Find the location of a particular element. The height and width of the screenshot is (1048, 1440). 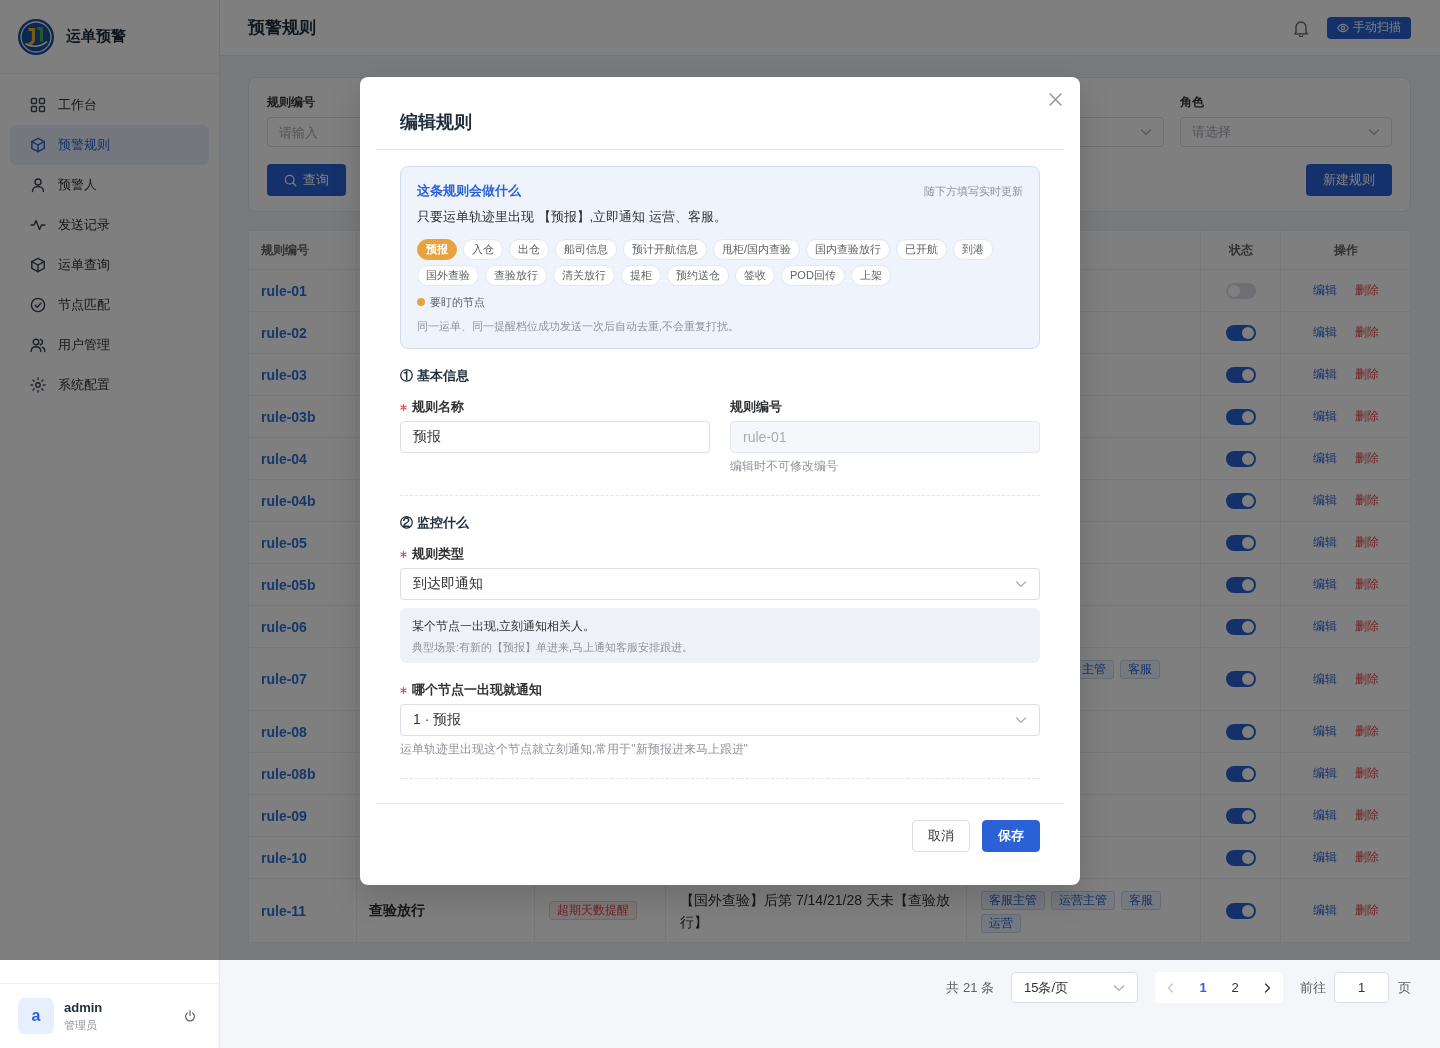

user-name: admin is located at coordinates (83, 1008).